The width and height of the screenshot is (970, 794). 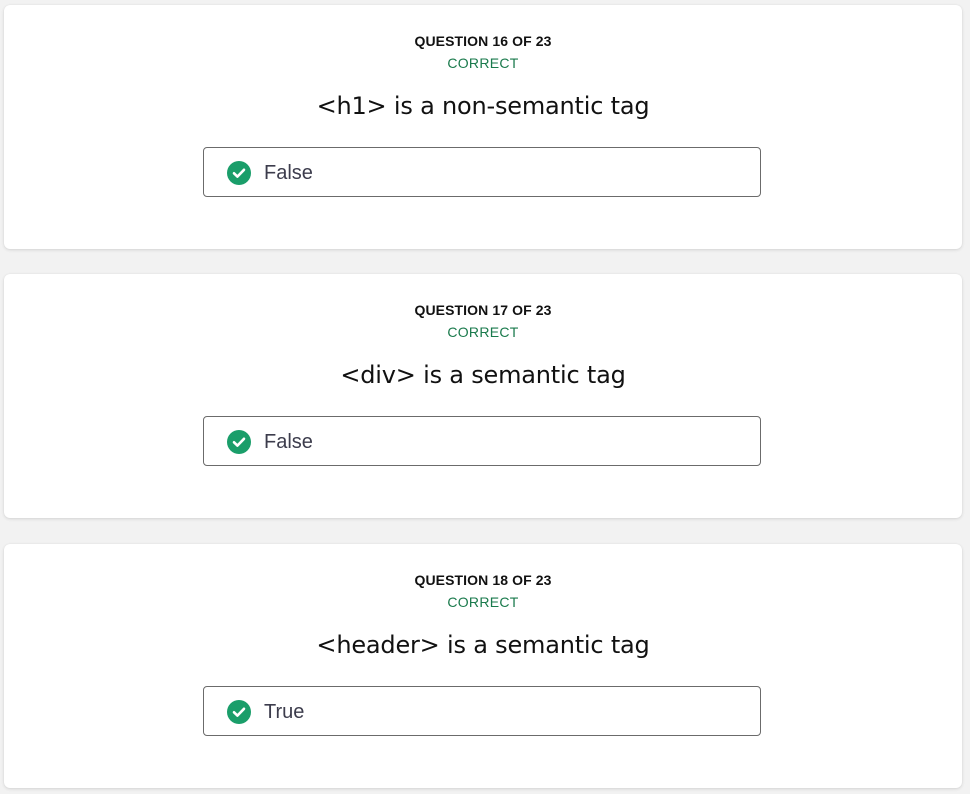 What do you see at coordinates (483, 375) in the screenshot?
I see `question-text: <div> is a semantic tag` at bounding box center [483, 375].